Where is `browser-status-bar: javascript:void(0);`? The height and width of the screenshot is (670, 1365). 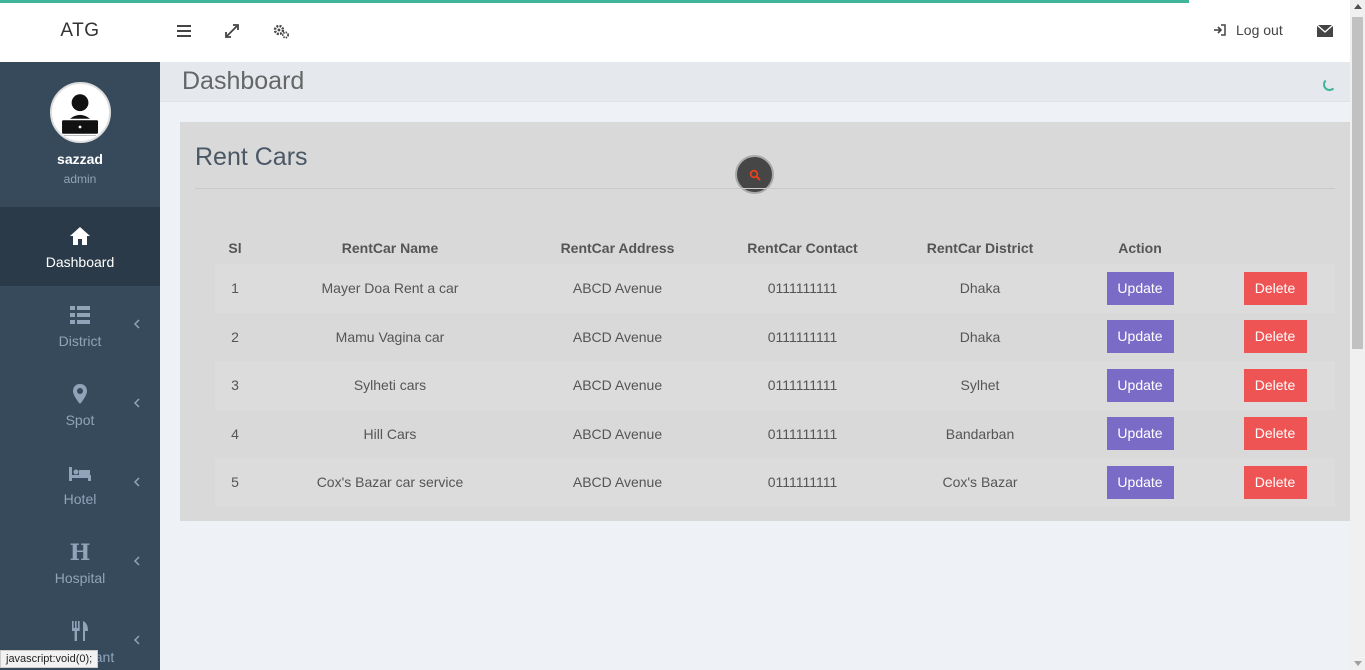 browser-status-bar: javascript:void(0); is located at coordinates (49, 659).